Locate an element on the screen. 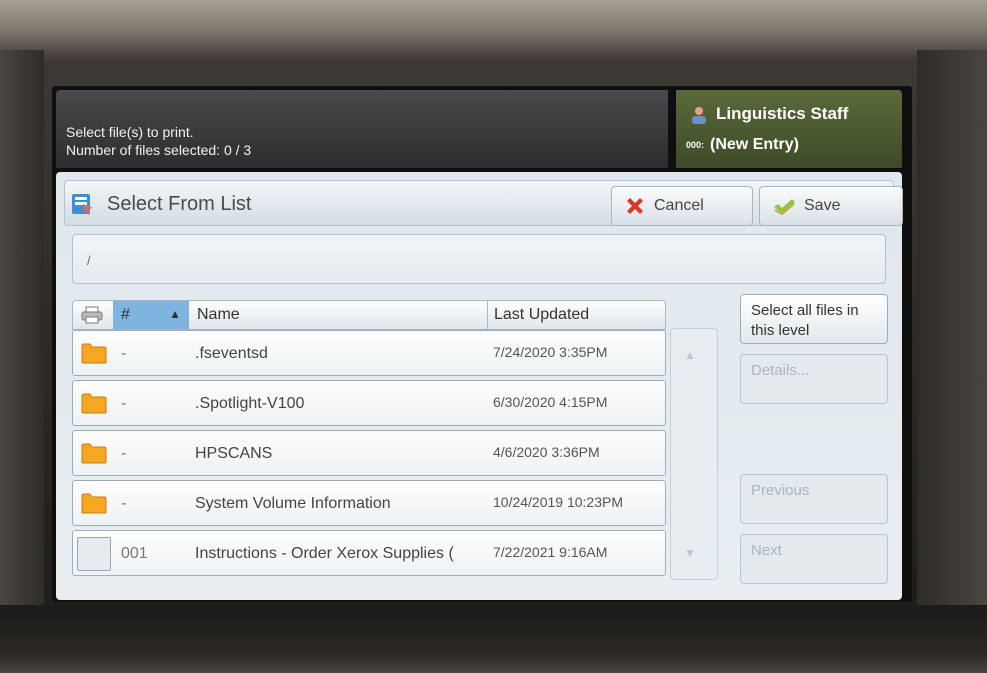 The width and height of the screenshot is (987, 673). files-selected-count: Number of files selected: 0 / 3 is located at coordinates (159, 150).